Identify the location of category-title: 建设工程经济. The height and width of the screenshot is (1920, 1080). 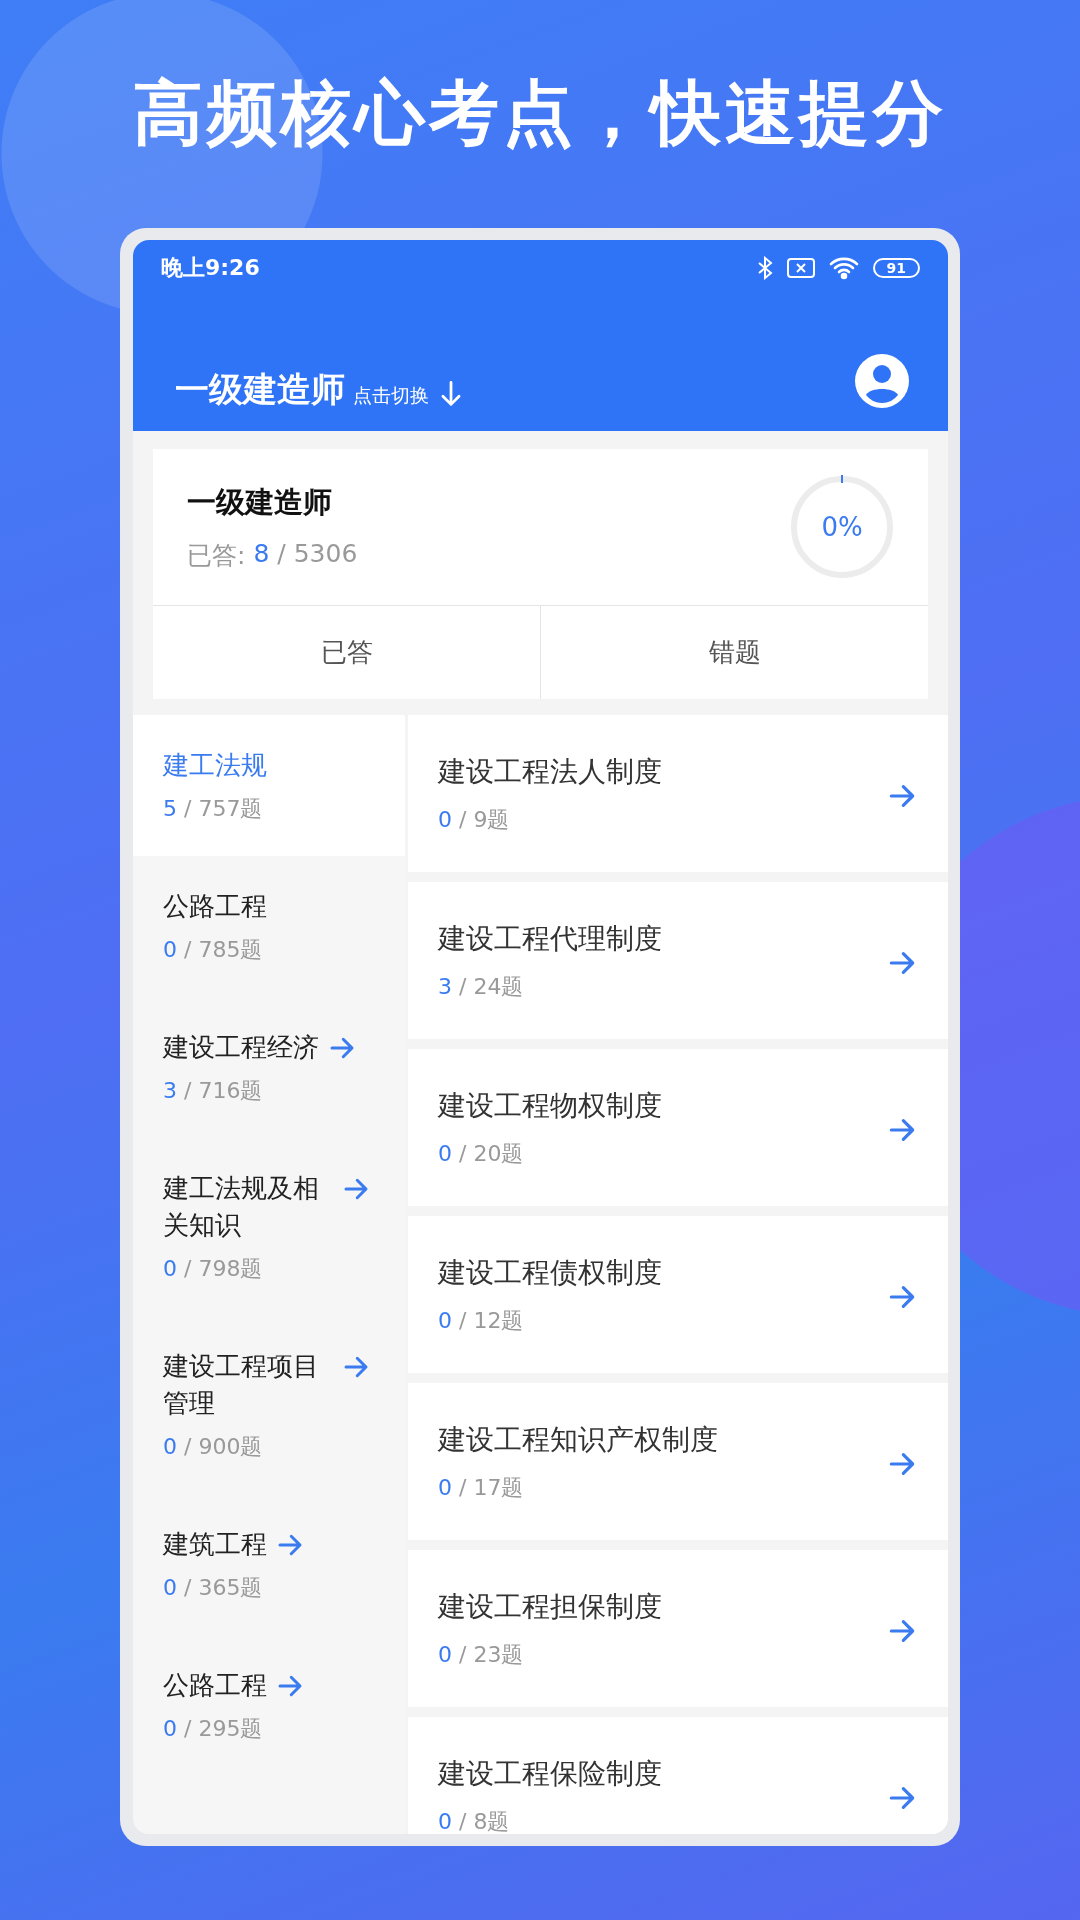
(241, 1047).